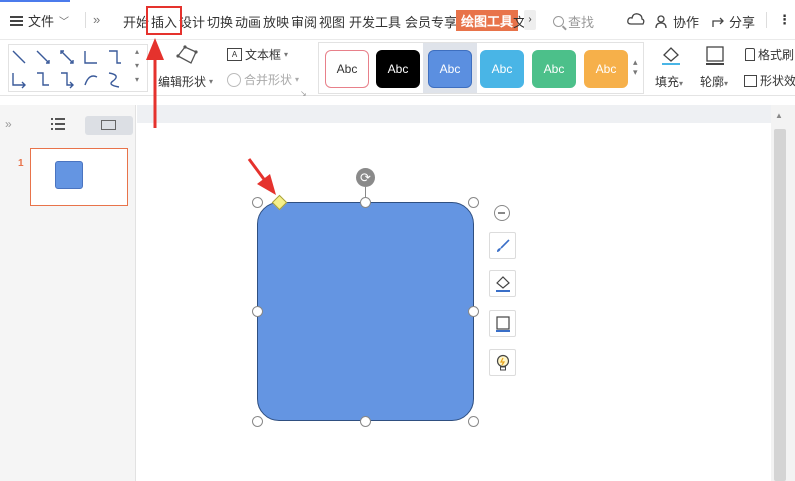  What do you see at coordinates (686, 22) in the screenshot?
I see `collaborate-label: 协作` at bounding box center [686, 22].